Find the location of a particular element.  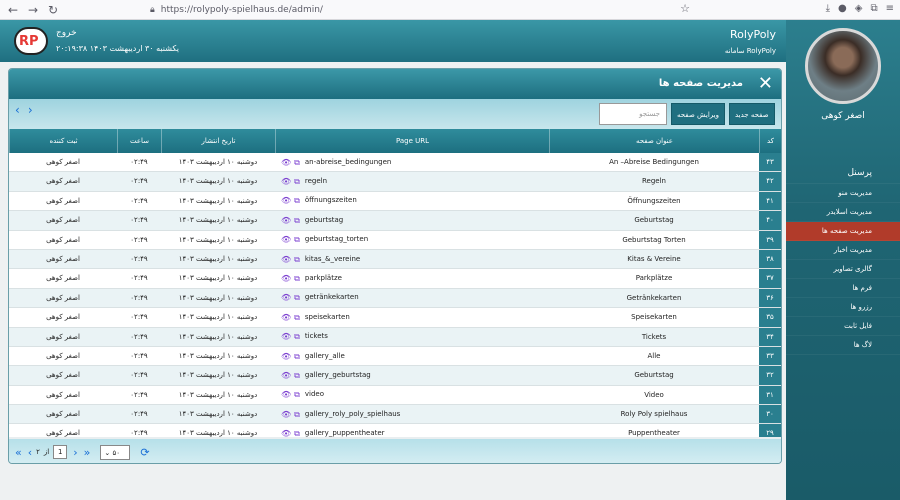

shield-icon: ◈ is located at coordinates (859, 8).